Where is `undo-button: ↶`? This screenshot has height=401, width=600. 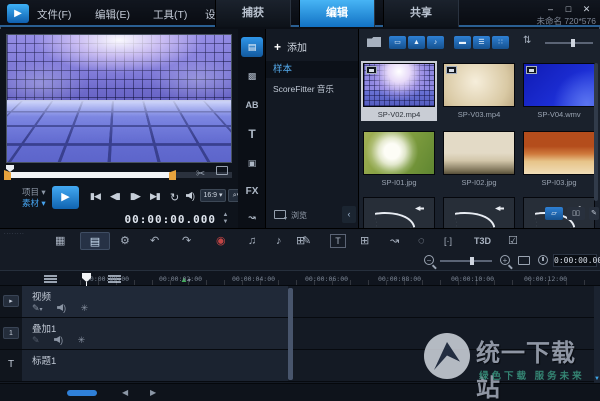
undo-button: ↶ is located at coordinates (154, 241).